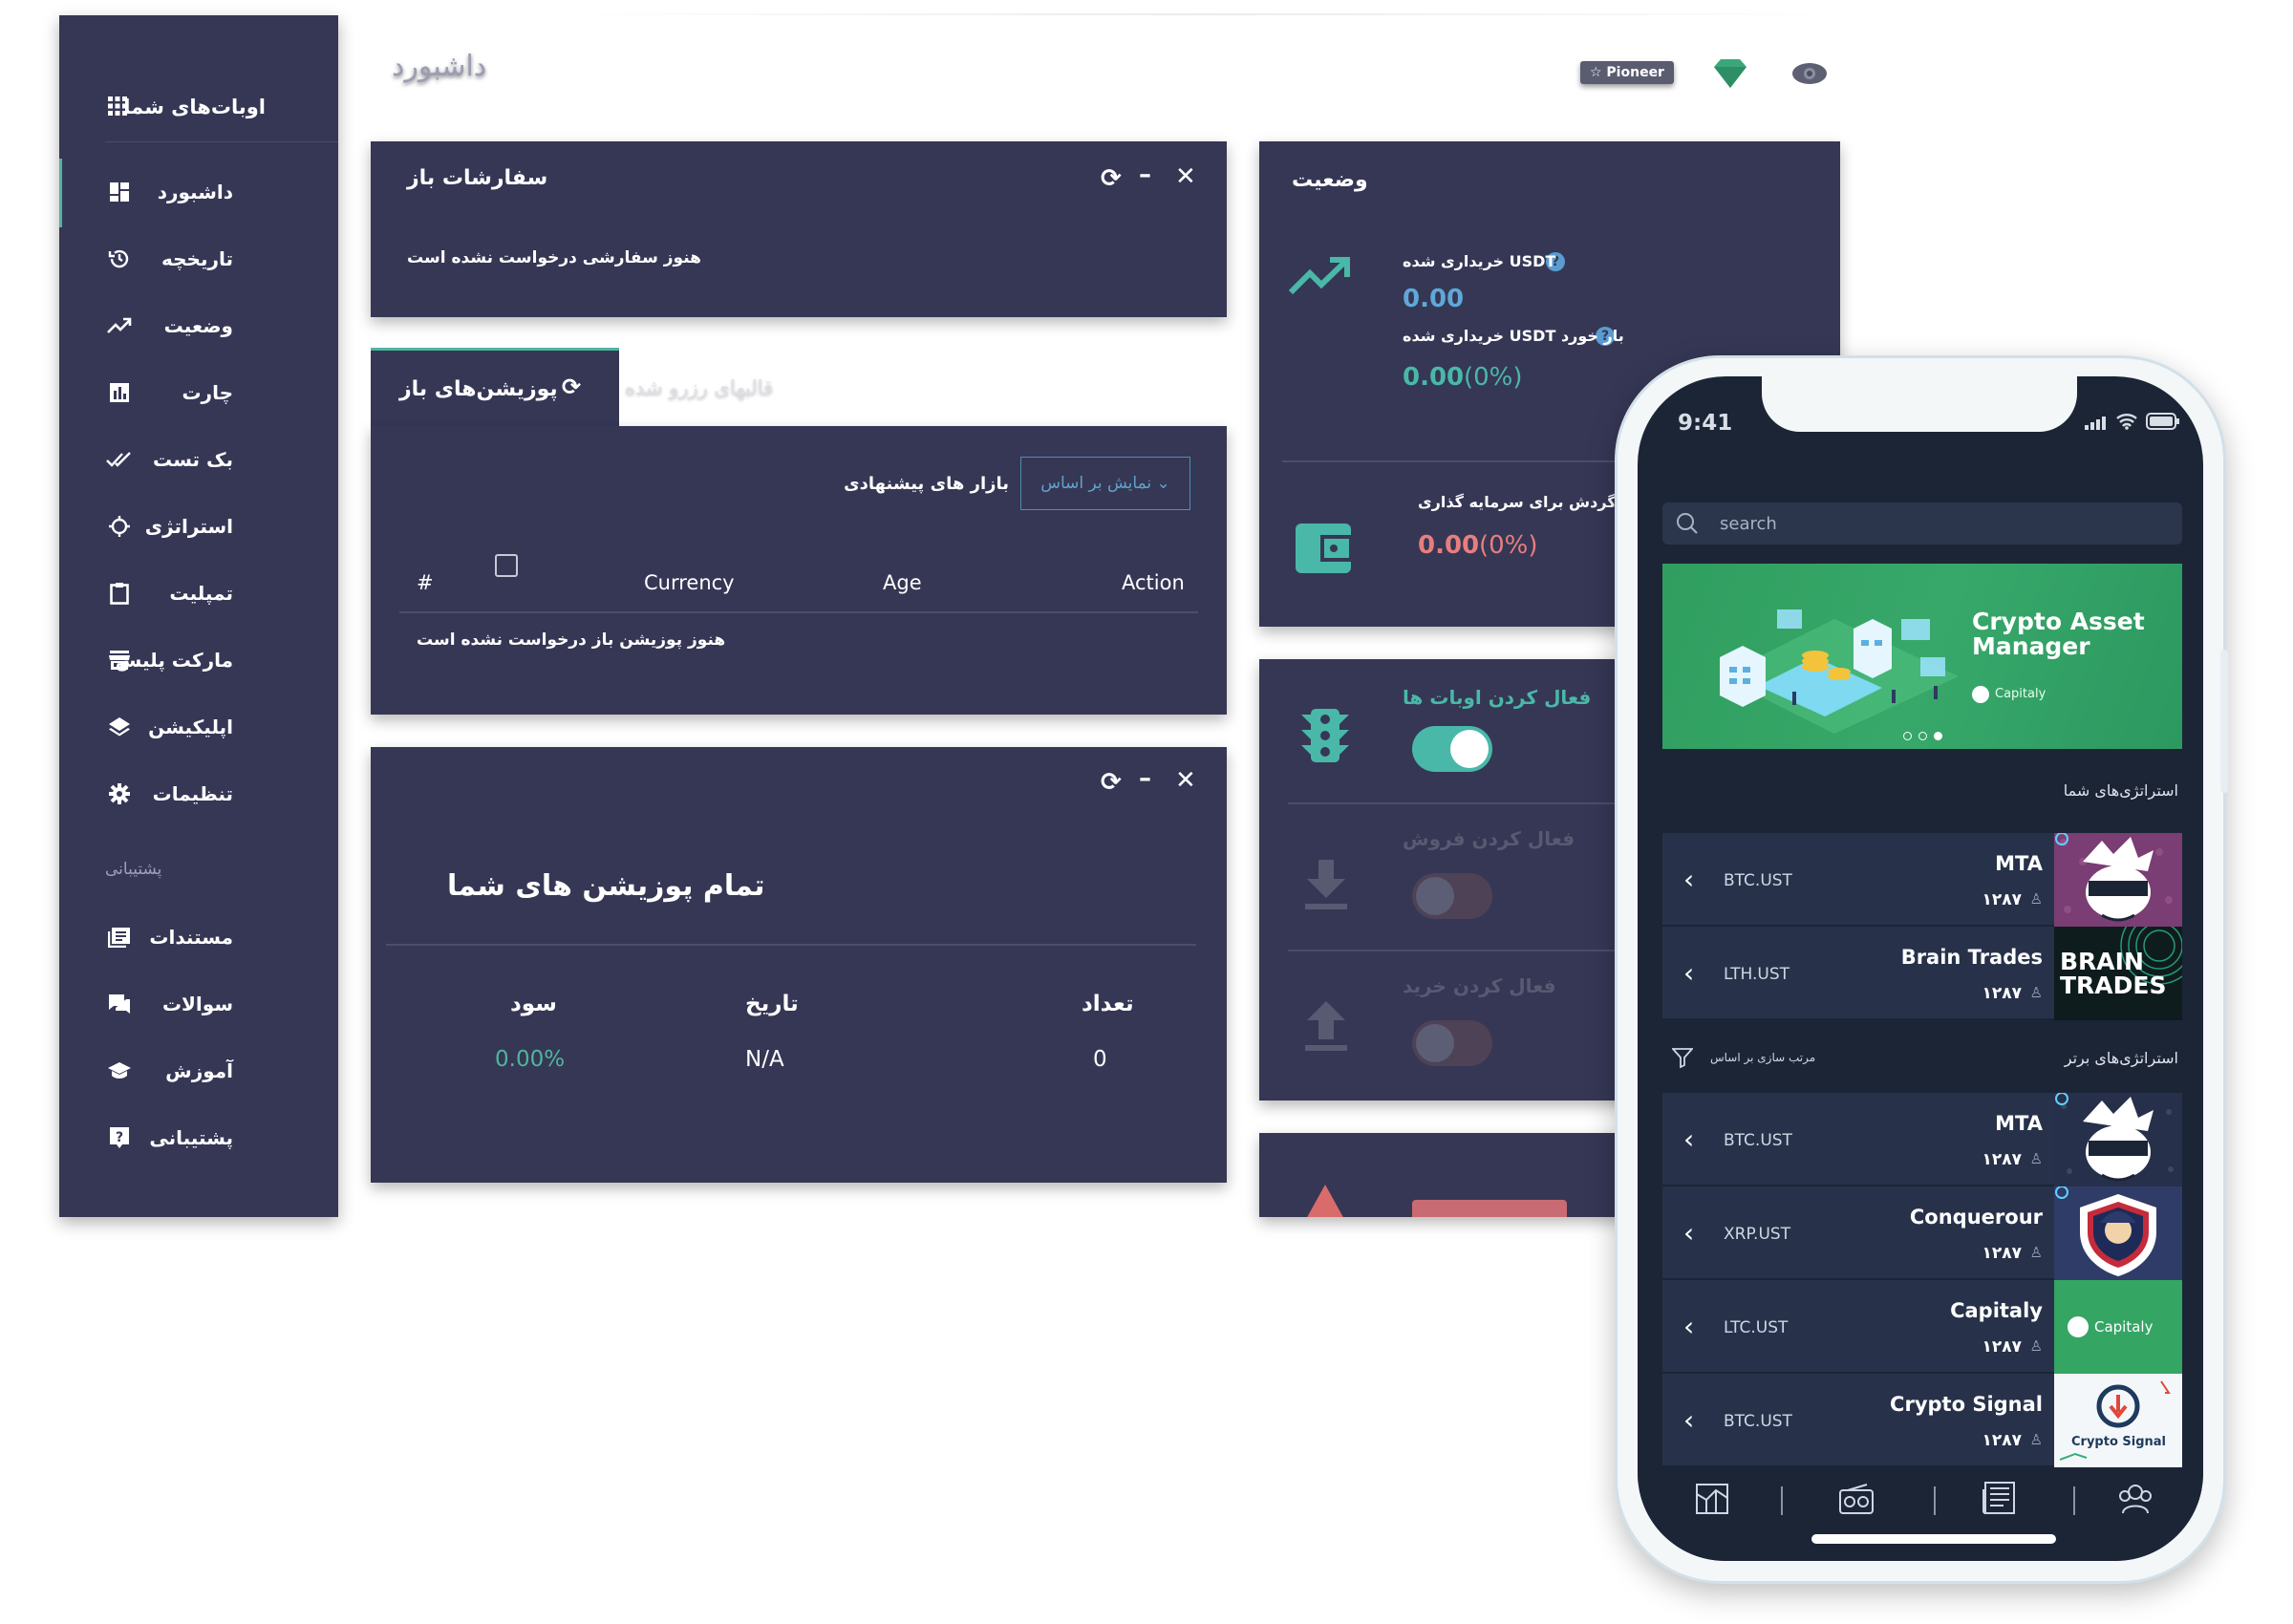 The width and height of the screenshot is (2293, 1624). Describe the element at coordinates (1758, 1422) in the screenshot. I see `strategy-pair: BTC.UST` at that location.